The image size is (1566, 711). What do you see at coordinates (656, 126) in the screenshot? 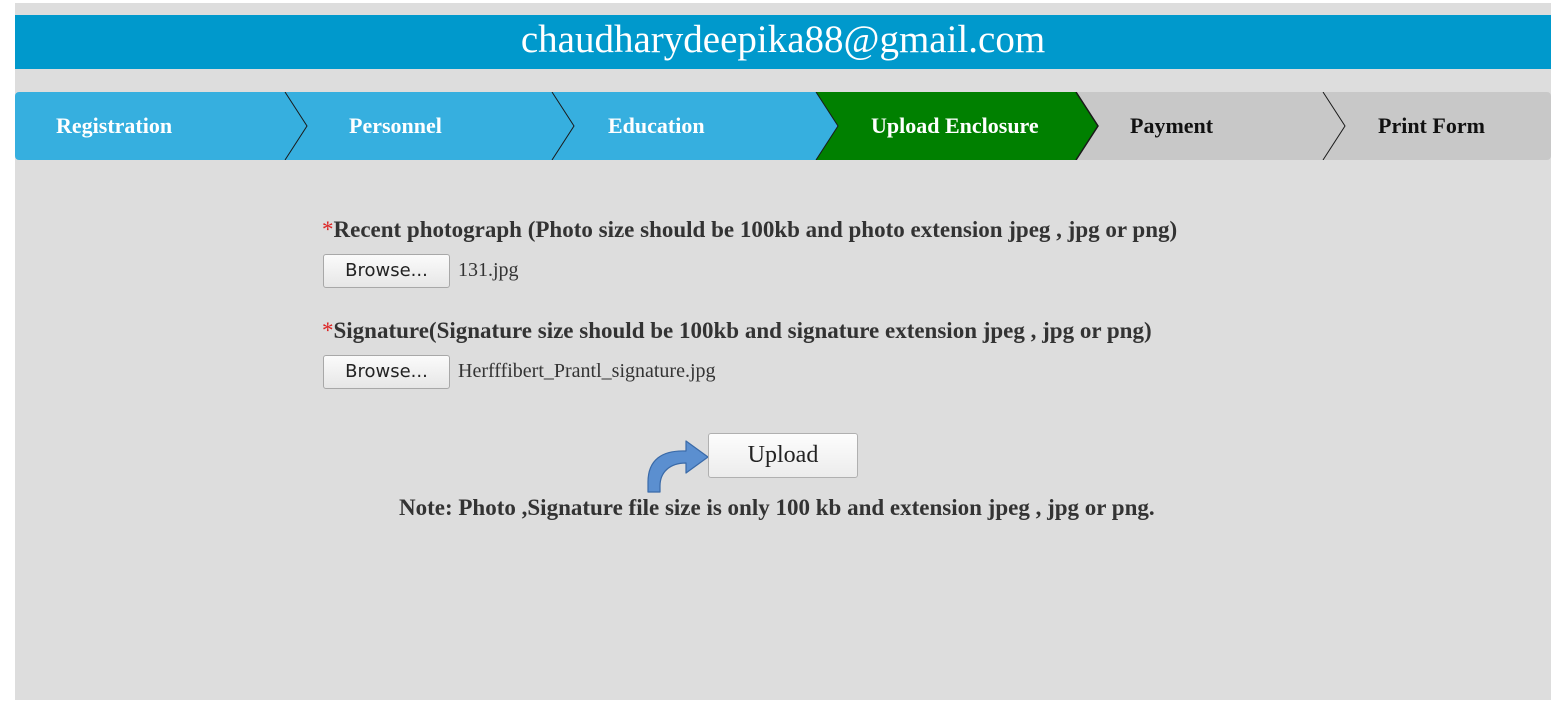
I see `step-label-education: Education` at bounding box center [656, 126].